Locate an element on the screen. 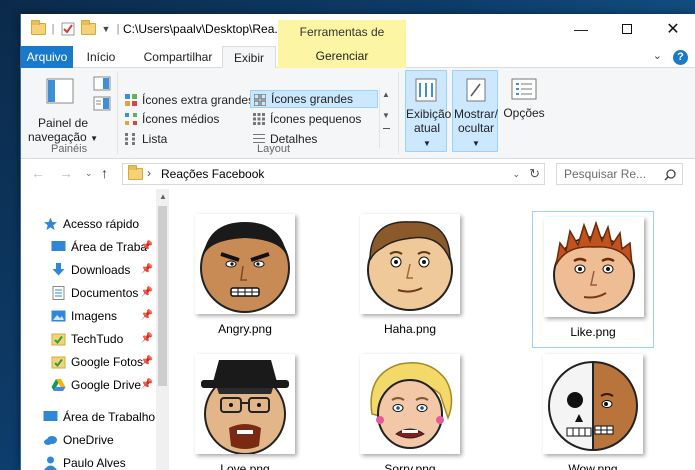 The height and width of the screenshot is (470, 695). sidebar-item-techtudo: TechTudo 📌 is located at coordinates (88, 339).